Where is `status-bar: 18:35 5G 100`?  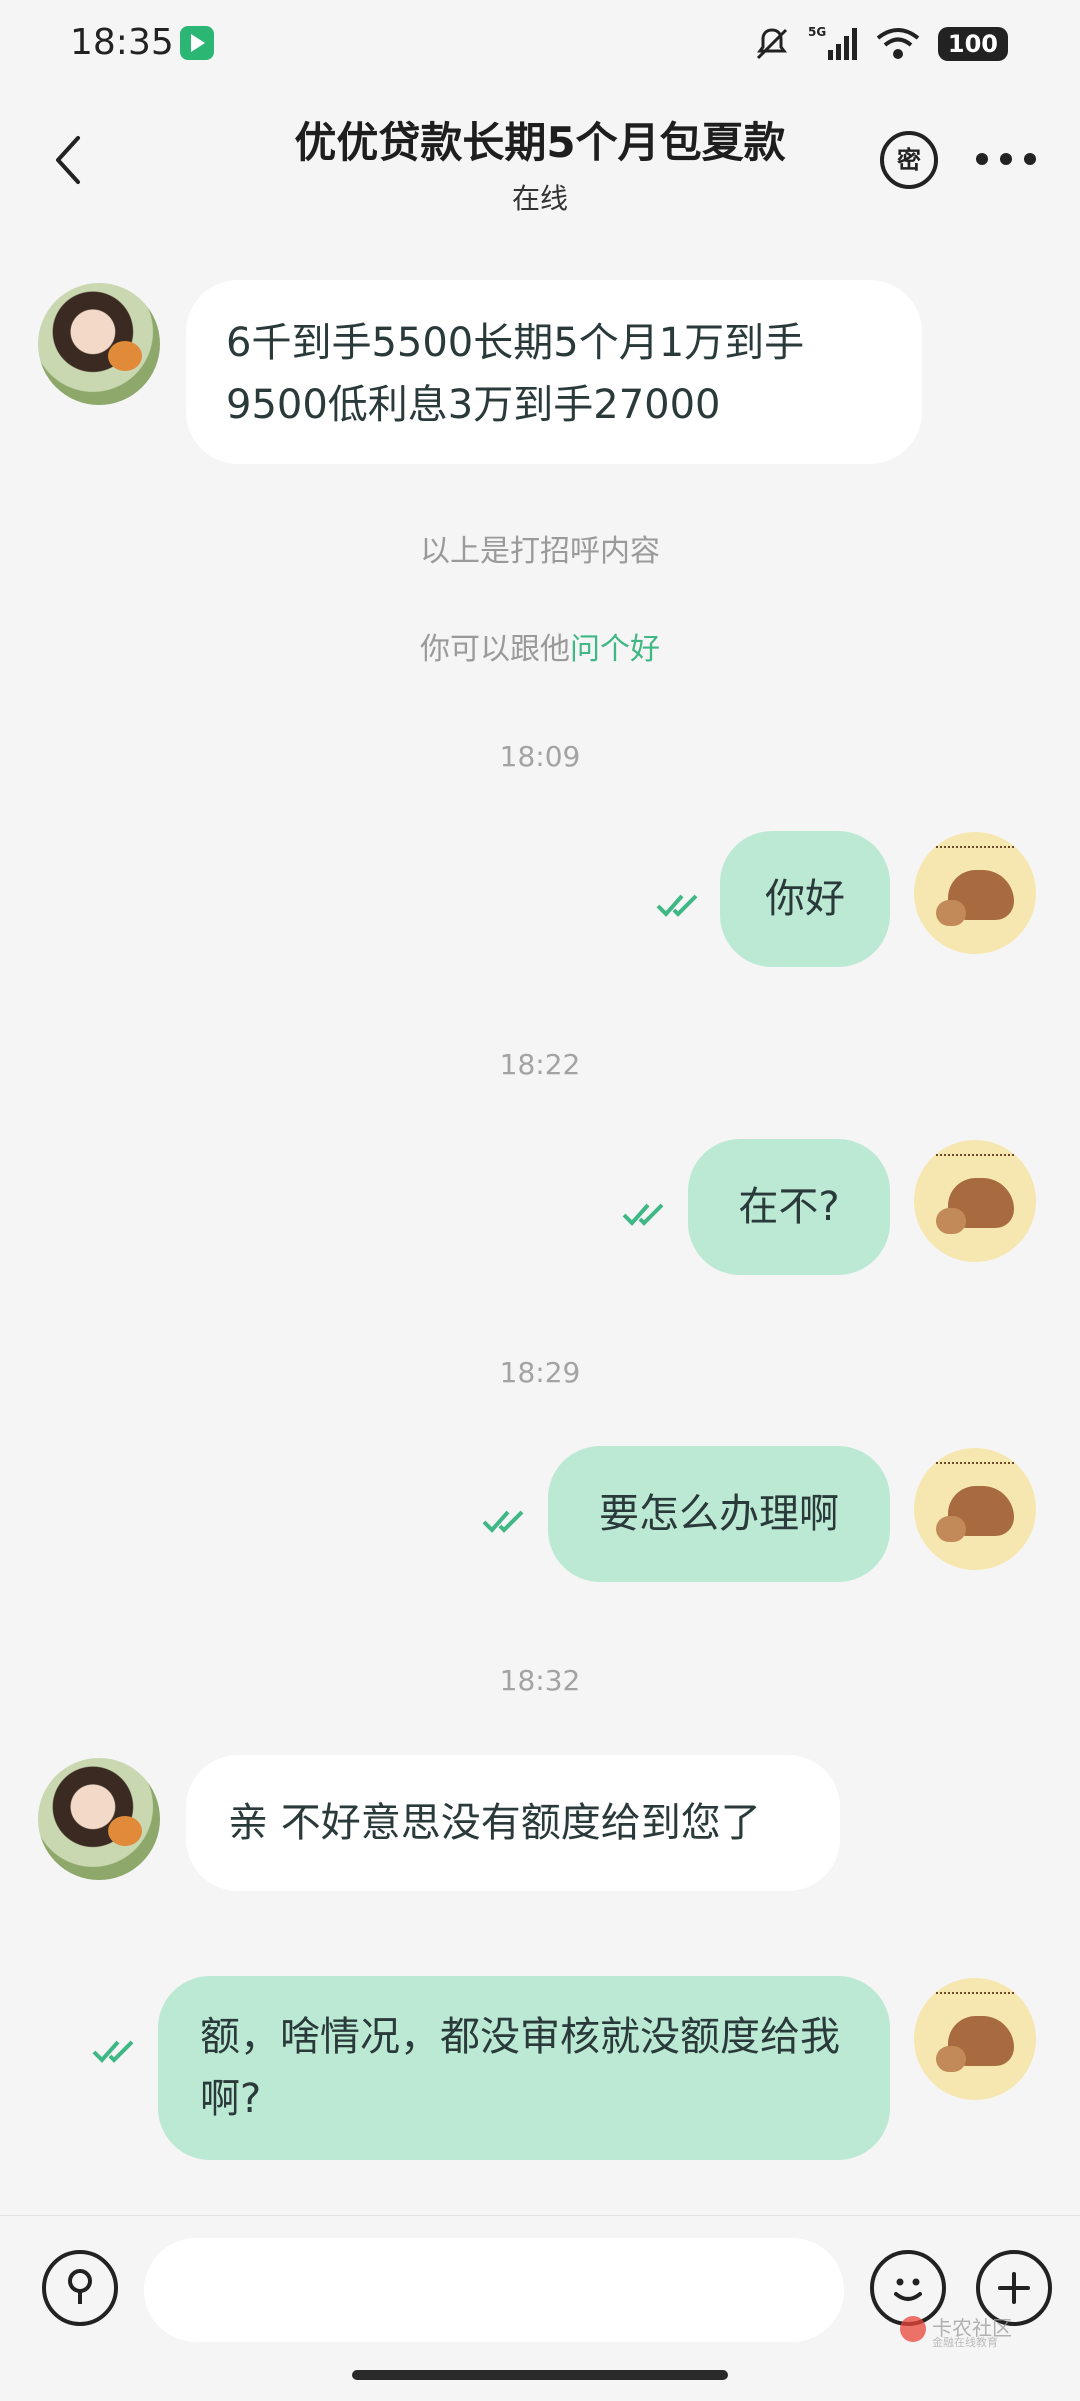
status-bar: 18:35 5G 100 is located at coordinates (540, 45).